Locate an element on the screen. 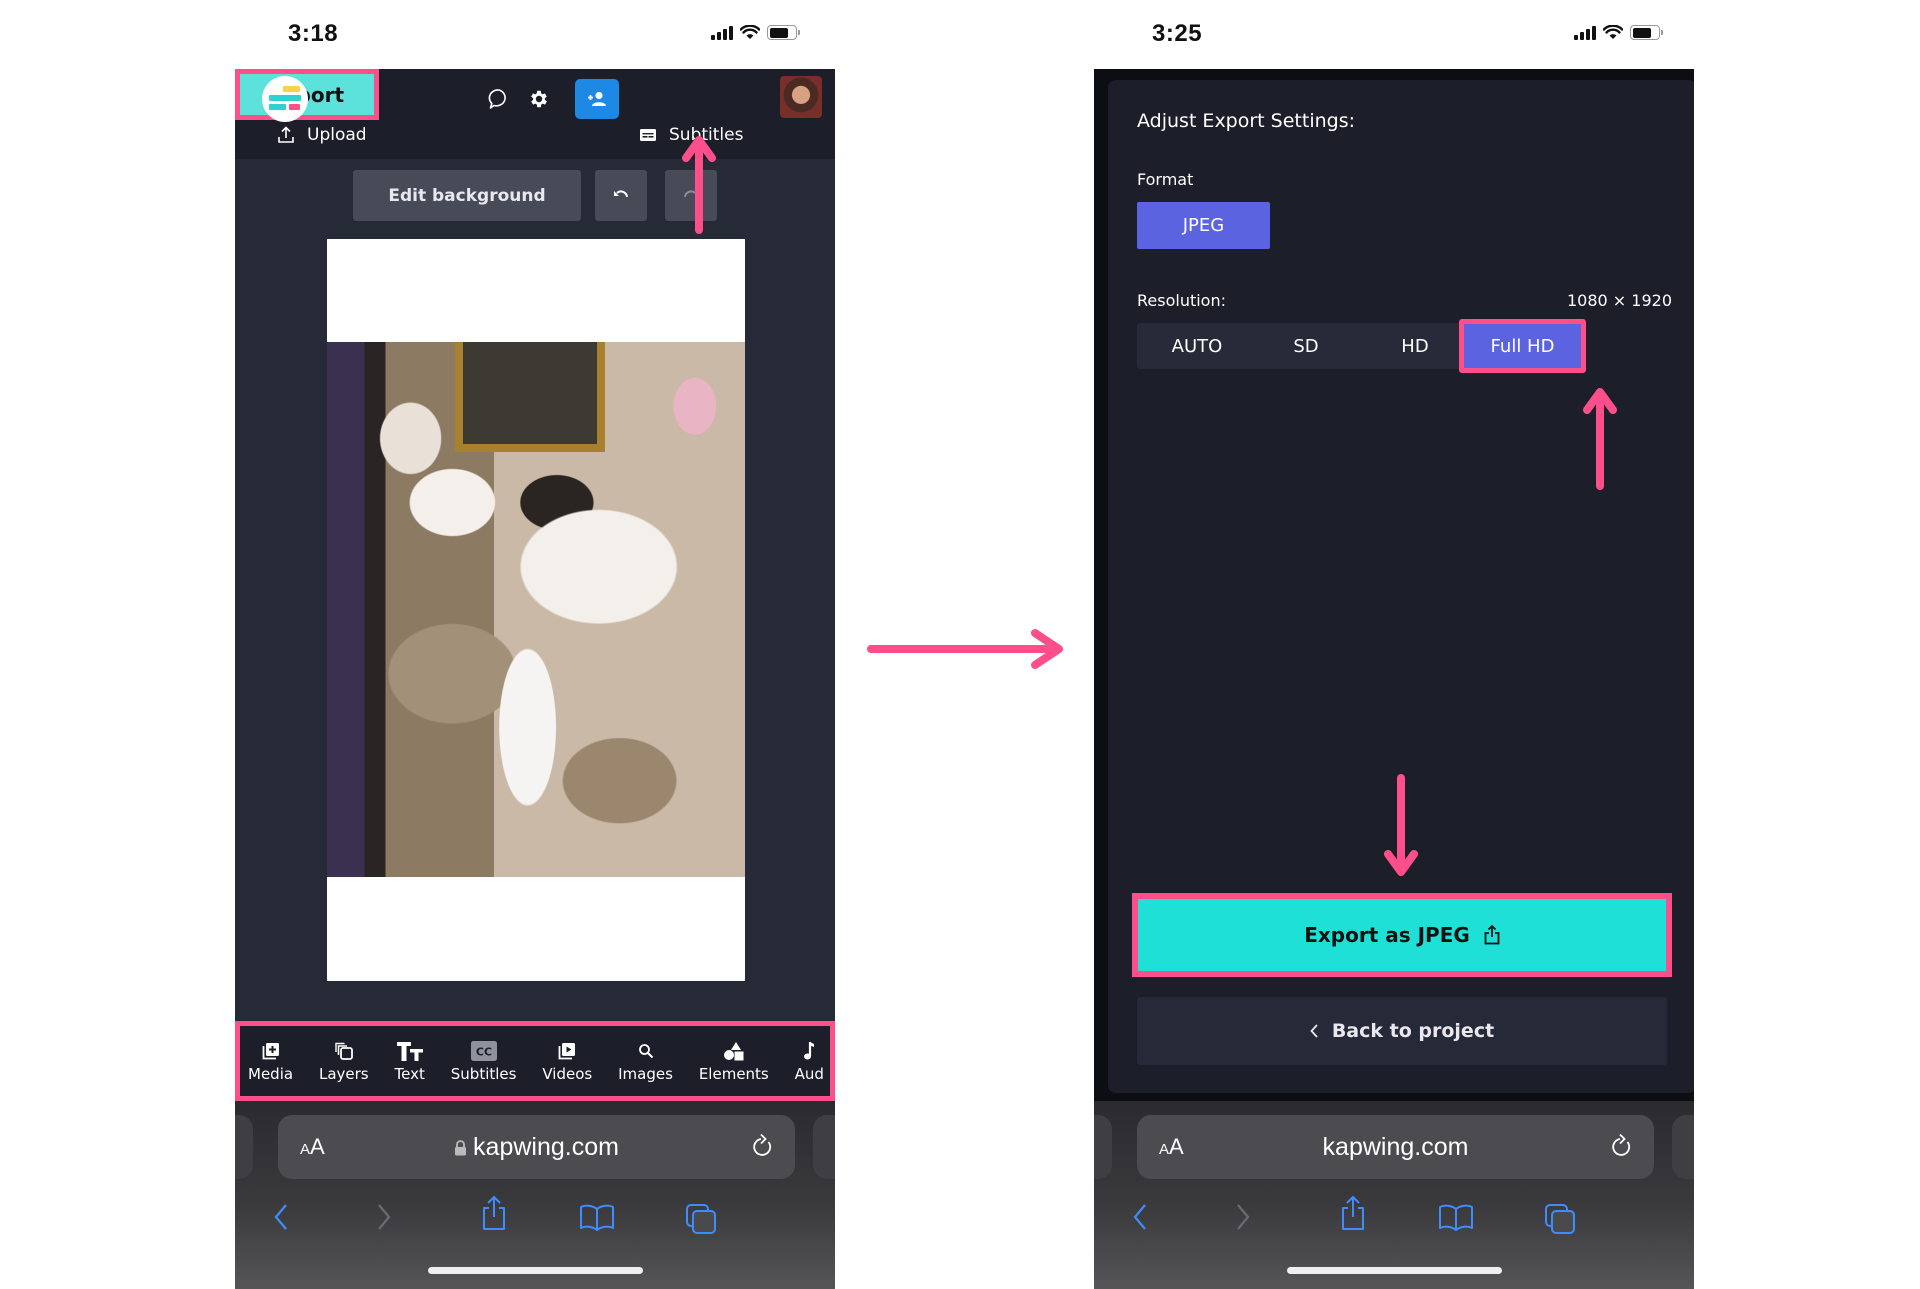 This screenshot has height=1289, width=1920. annotation-arrow-next-step is located at coordinates (965, 649).